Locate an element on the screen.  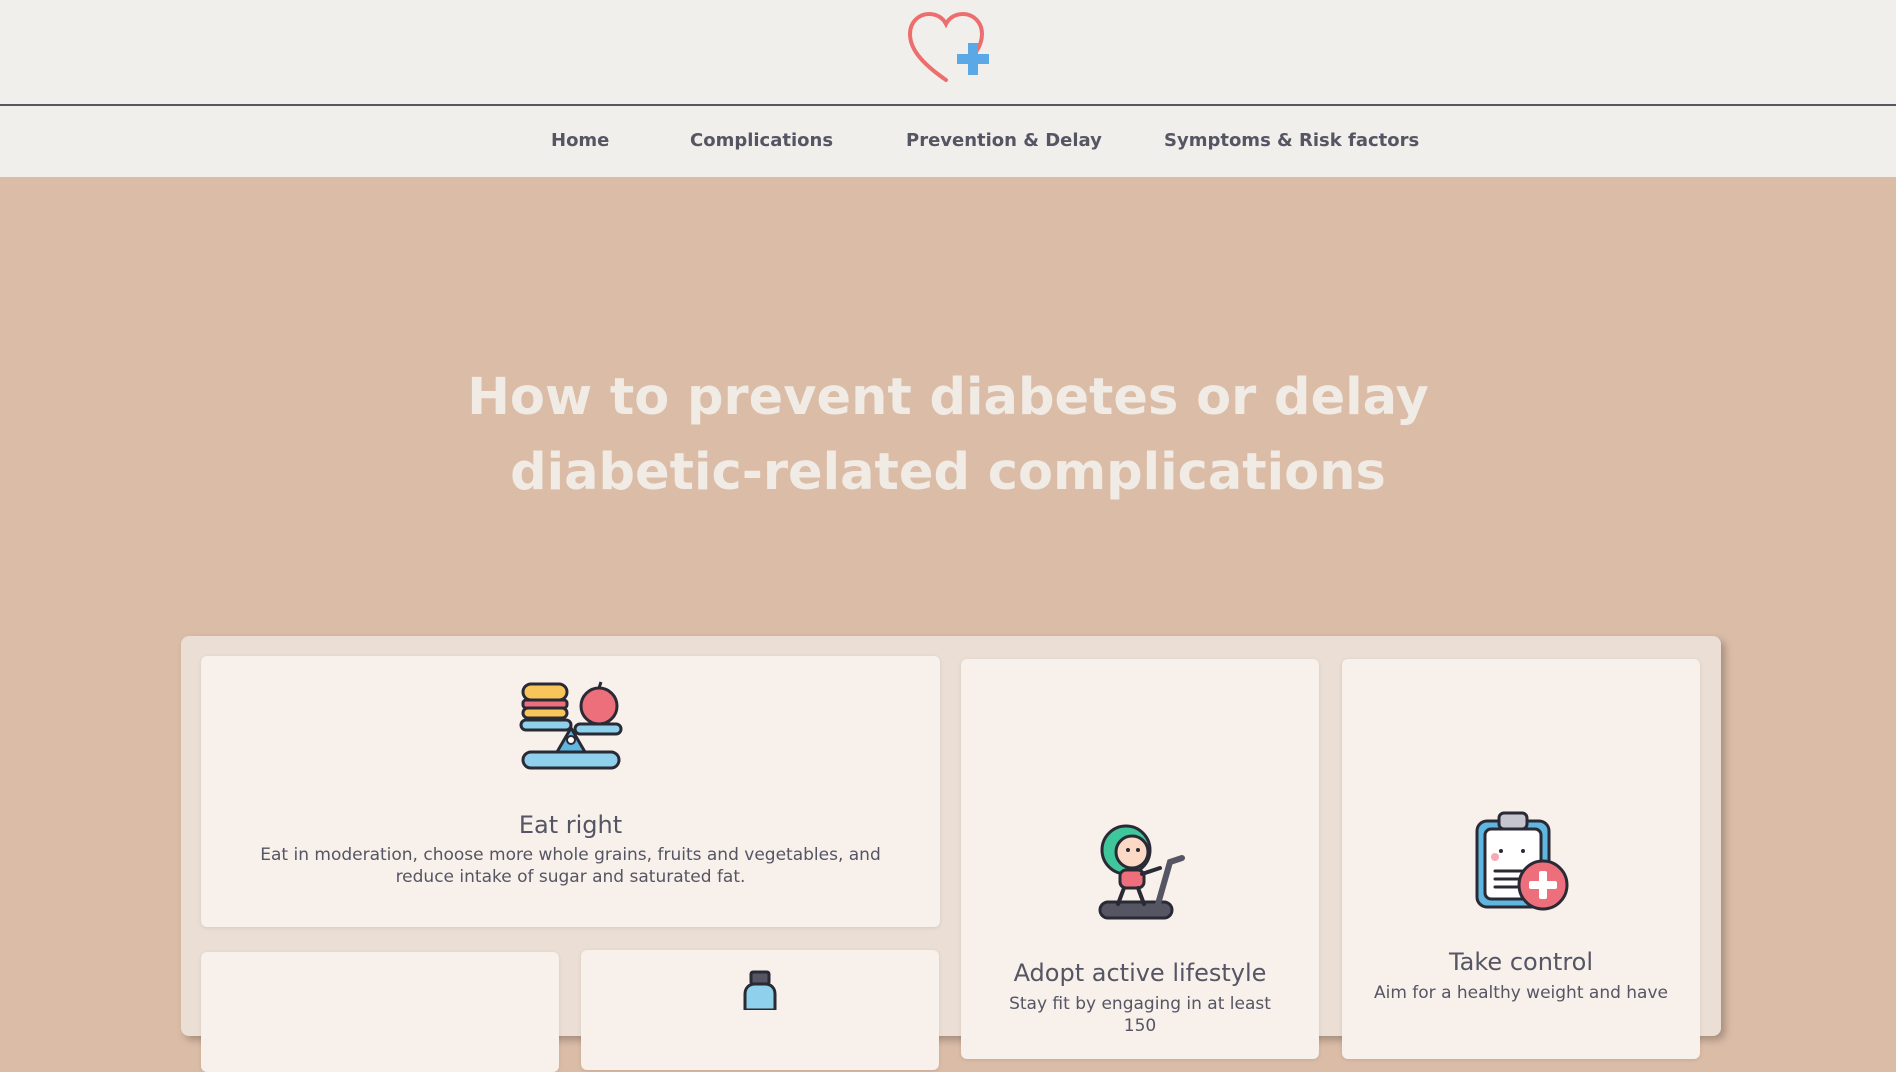
nav-item-prevention-delay: Prevention & Delay is located at coordinates (1004, 140).